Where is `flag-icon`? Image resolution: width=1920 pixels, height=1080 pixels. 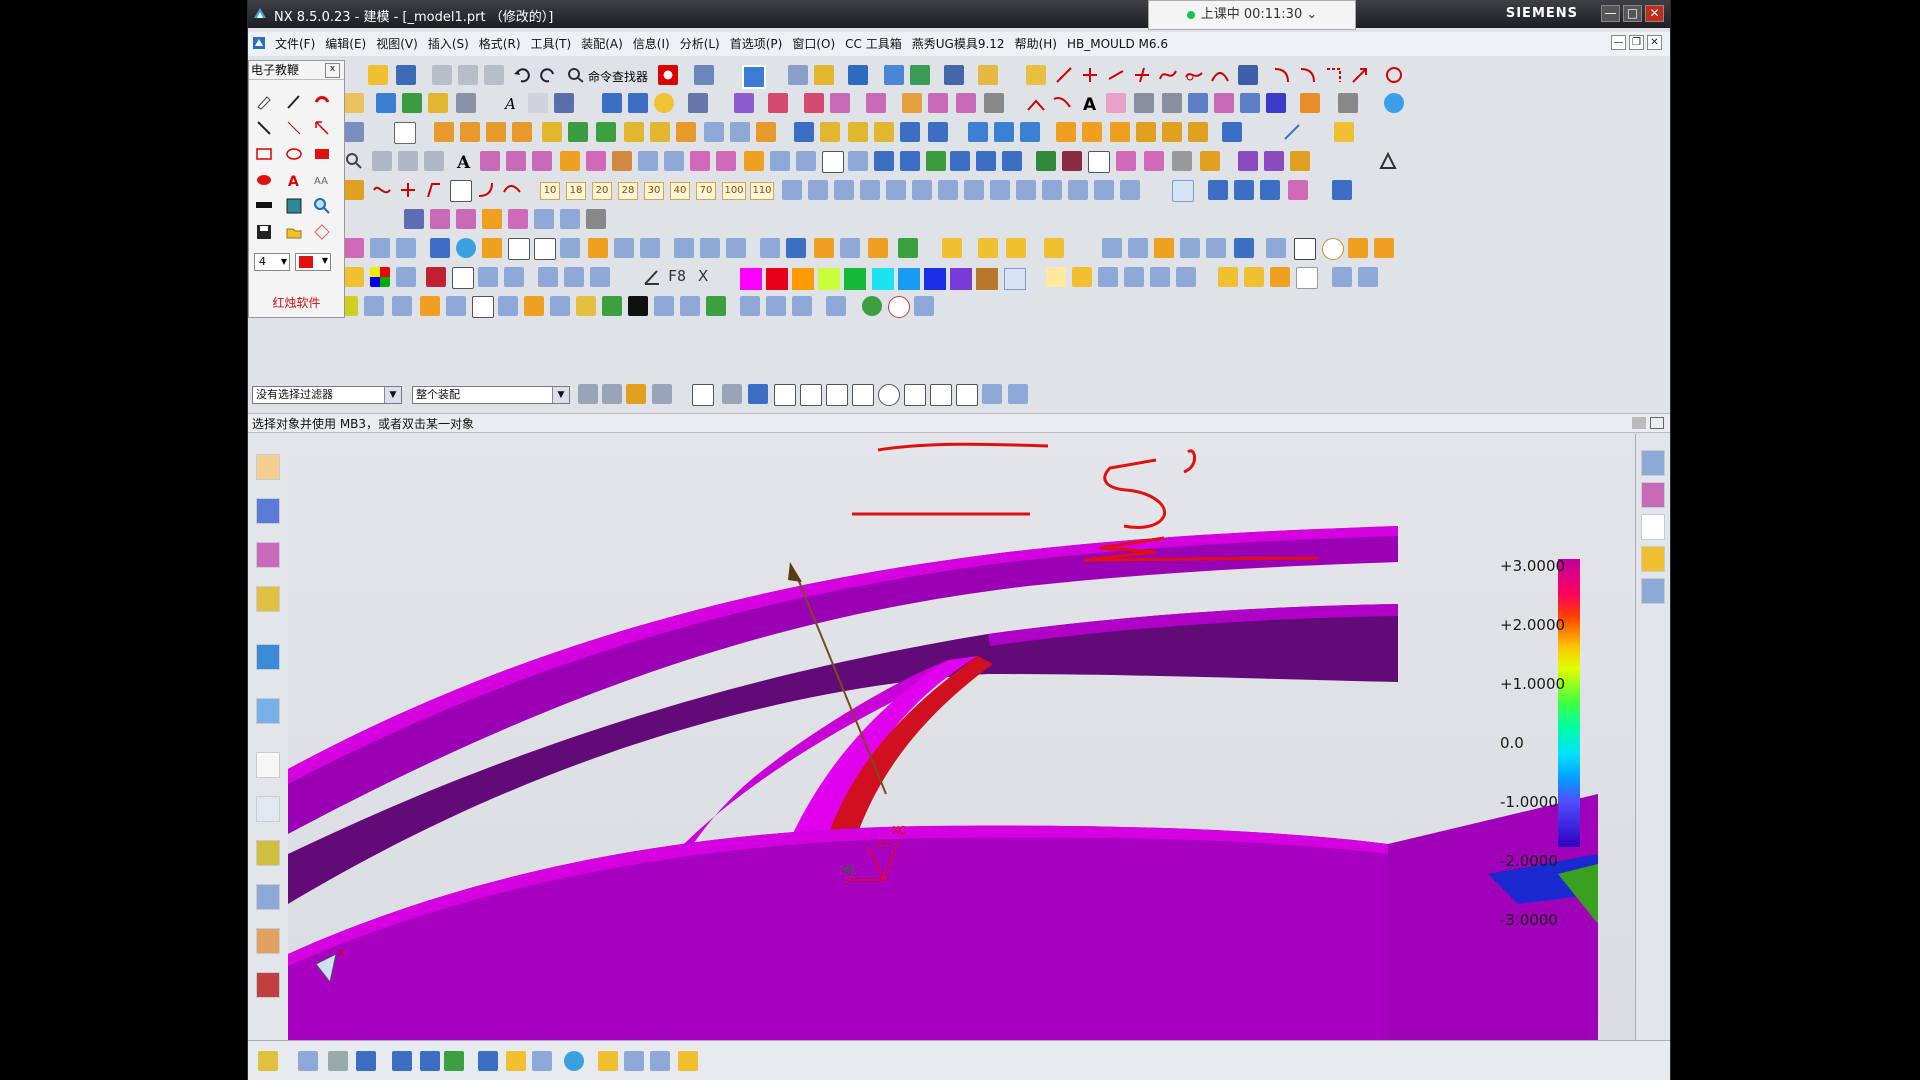
flag-icon is located at coordinates (1099, 162).